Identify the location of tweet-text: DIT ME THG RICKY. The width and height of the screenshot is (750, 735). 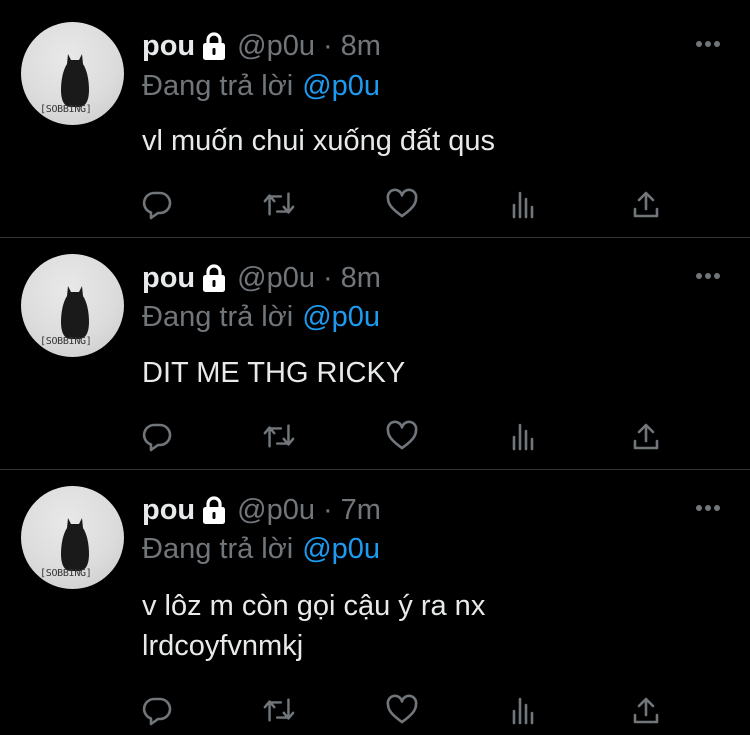
(273, 373).